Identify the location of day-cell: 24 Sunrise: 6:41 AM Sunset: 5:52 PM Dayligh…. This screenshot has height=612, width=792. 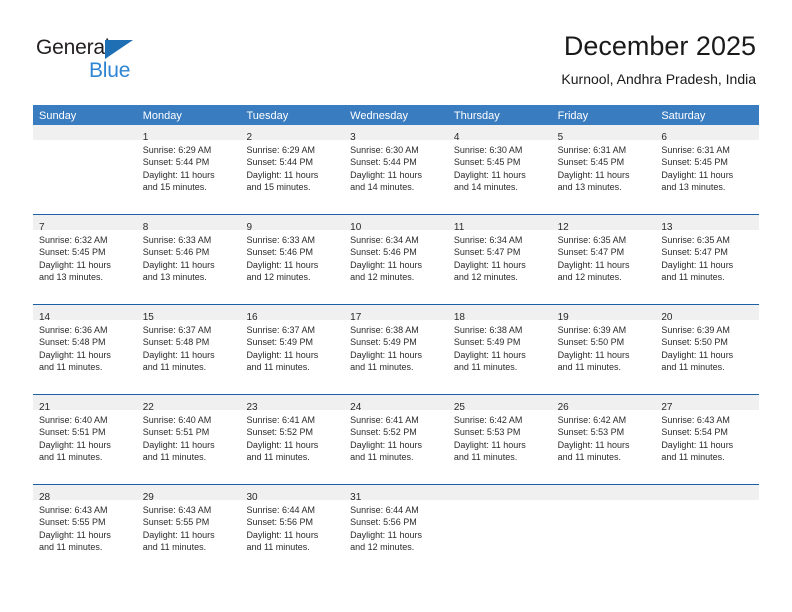
(396, 439).